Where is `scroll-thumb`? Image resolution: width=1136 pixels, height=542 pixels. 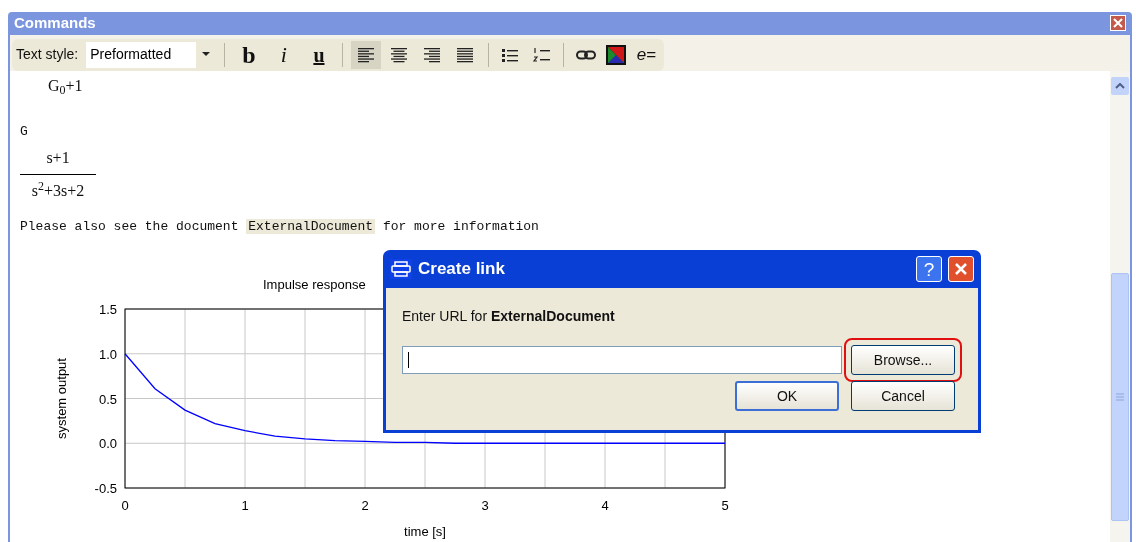 scroll-thumb is located at coordinates (1120, 396).